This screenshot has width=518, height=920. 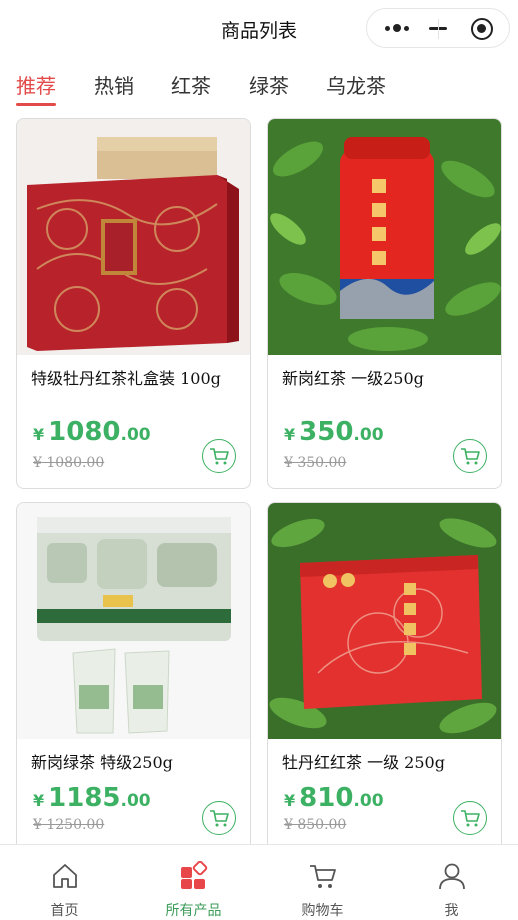 What do you see at coordinates (451, 876) in the screenshot?
I see `user-icon` at bounding box center [451, 876].